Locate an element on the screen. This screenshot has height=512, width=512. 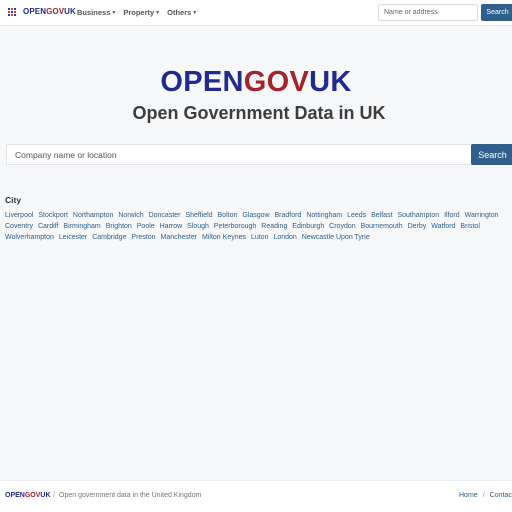
city-link: Bolton is located at coordinates (228, 215).